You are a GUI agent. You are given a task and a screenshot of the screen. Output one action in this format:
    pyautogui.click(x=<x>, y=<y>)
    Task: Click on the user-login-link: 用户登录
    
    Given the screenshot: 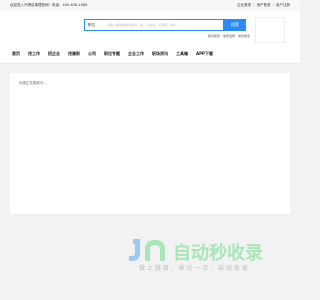 What is the action you would take?
    pyautogui.click(x=264, y=5)
    